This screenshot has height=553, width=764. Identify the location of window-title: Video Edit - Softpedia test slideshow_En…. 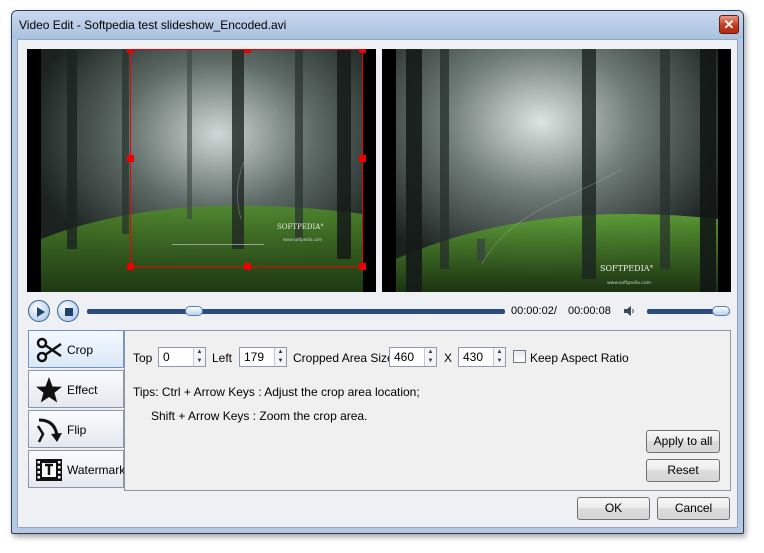
(153, 25).